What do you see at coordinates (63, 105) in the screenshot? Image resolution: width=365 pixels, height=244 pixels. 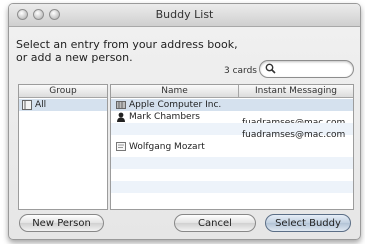 I see `group-item-all: All` at bounding box center [63, 105].